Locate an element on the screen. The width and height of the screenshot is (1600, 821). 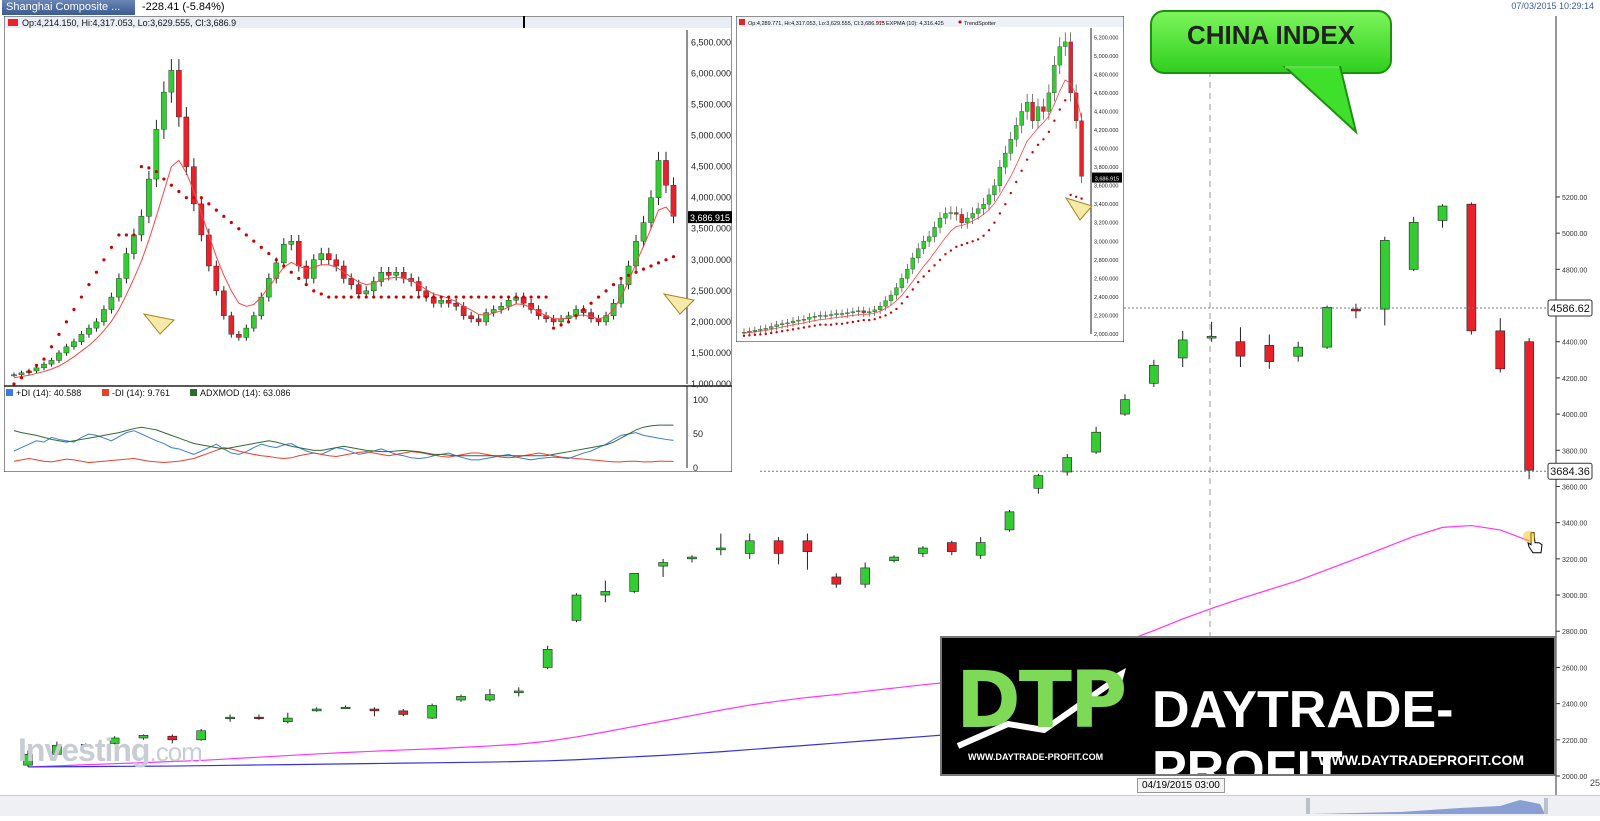
inset-b-y-tick-label: 4,600.000 is located at coordinates (1106, 94).